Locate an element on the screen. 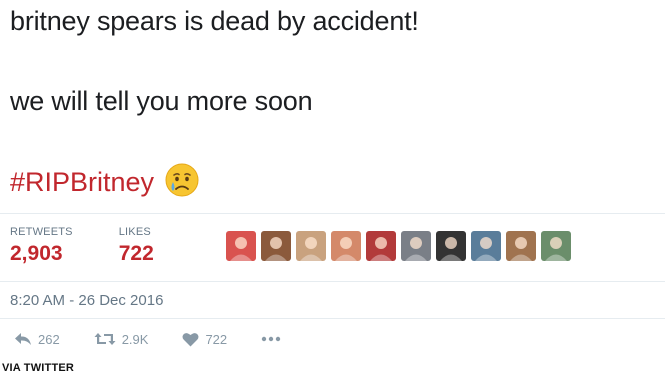  retweet-count: 2.9K is located at coordinates (135, 339).